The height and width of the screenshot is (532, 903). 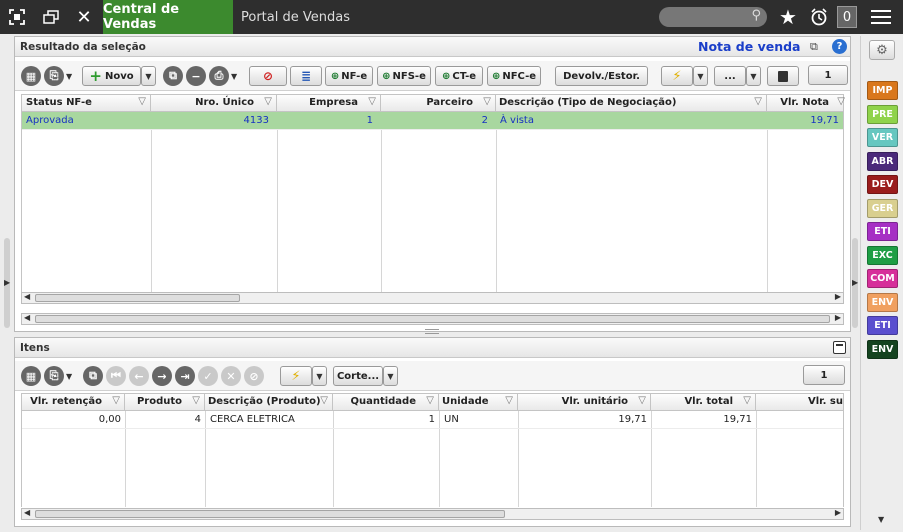 I want to click on sidebar-tag-exc: EXC, so click(x=882, y=255).